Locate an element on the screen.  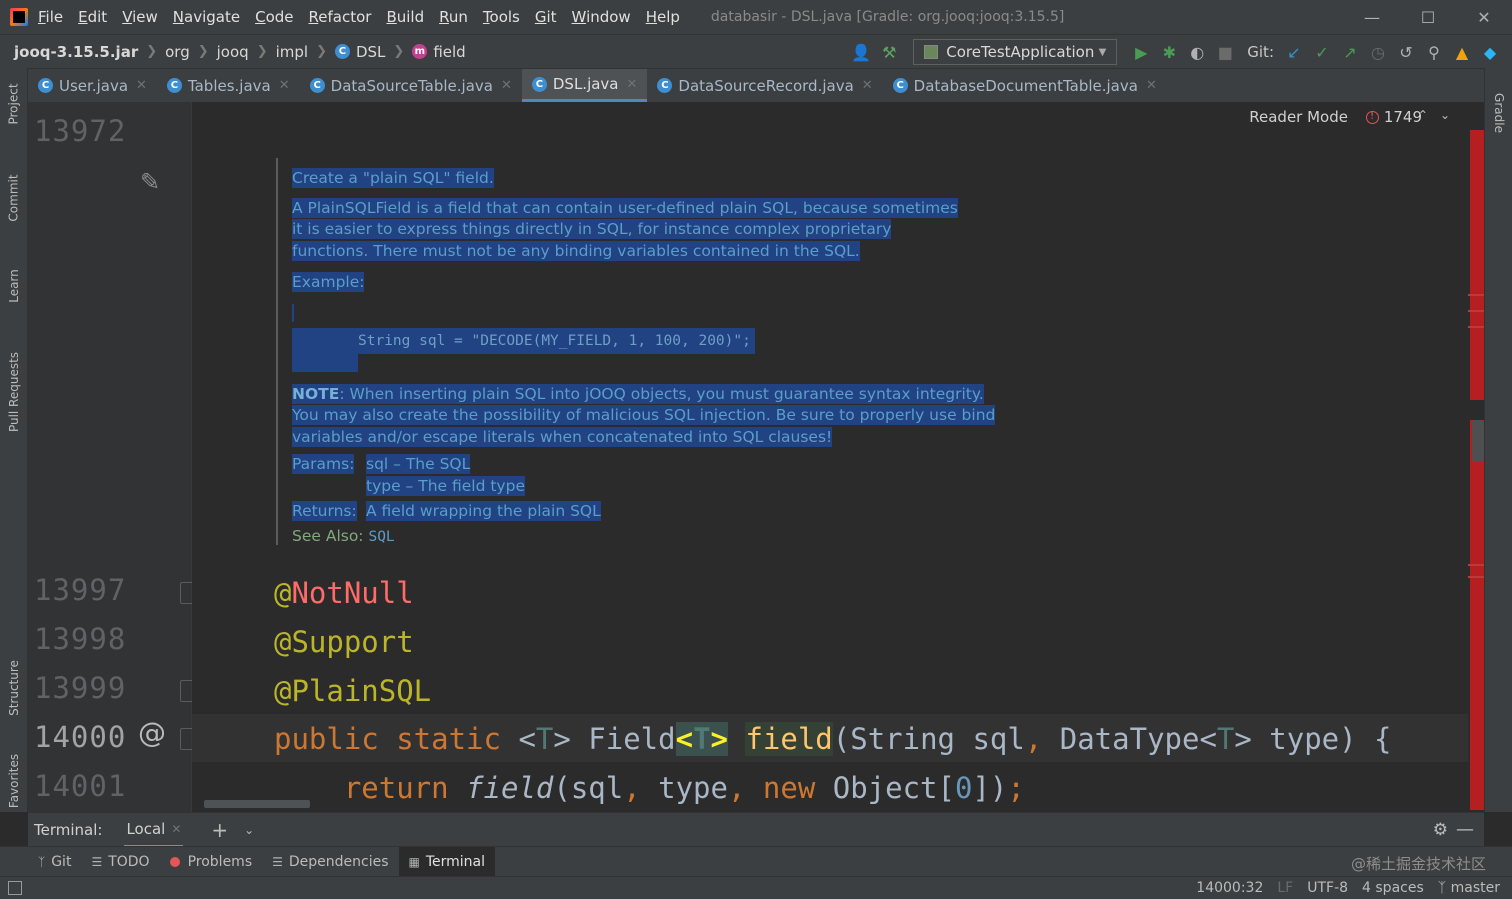
tool-learn: Learn is located at coordinates (14, 286).